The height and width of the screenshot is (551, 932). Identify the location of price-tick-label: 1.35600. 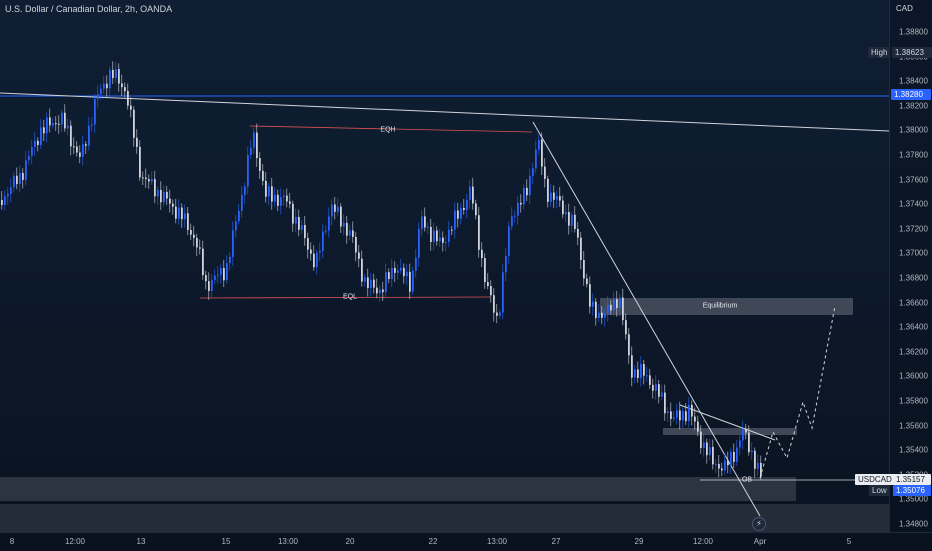
(913, 426).